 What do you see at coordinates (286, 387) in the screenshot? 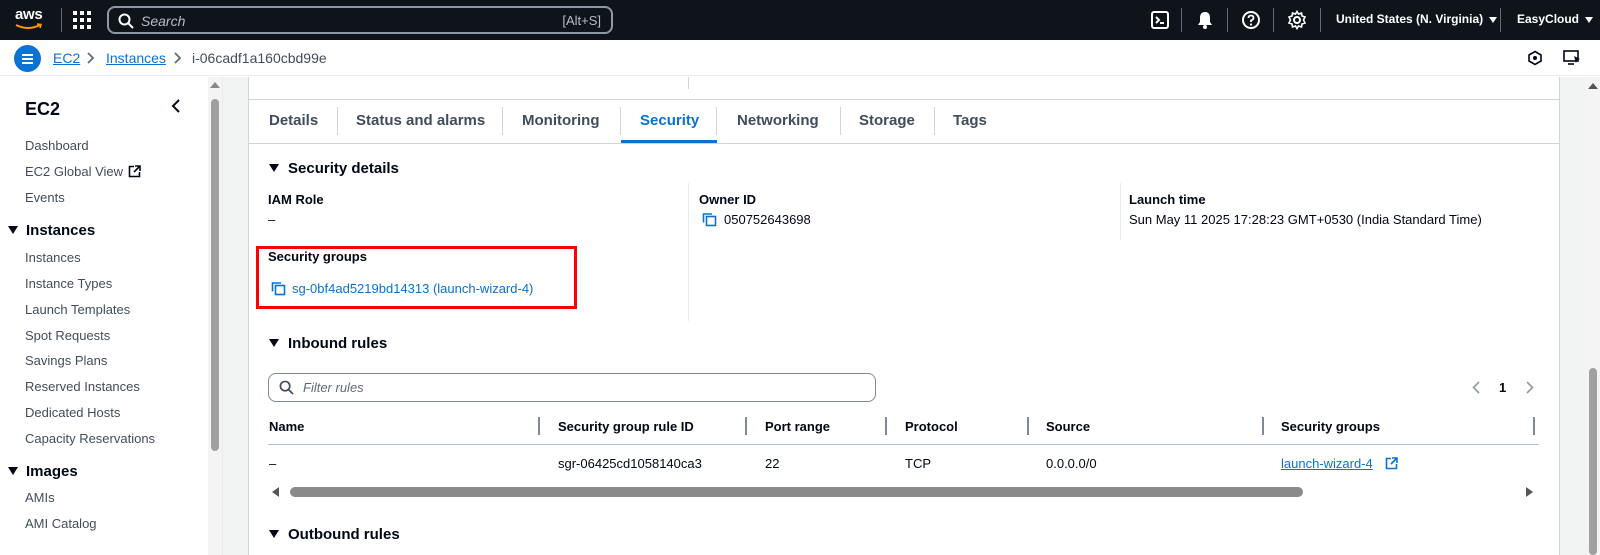
I see `search-icon` at bounding box center [286, 387].